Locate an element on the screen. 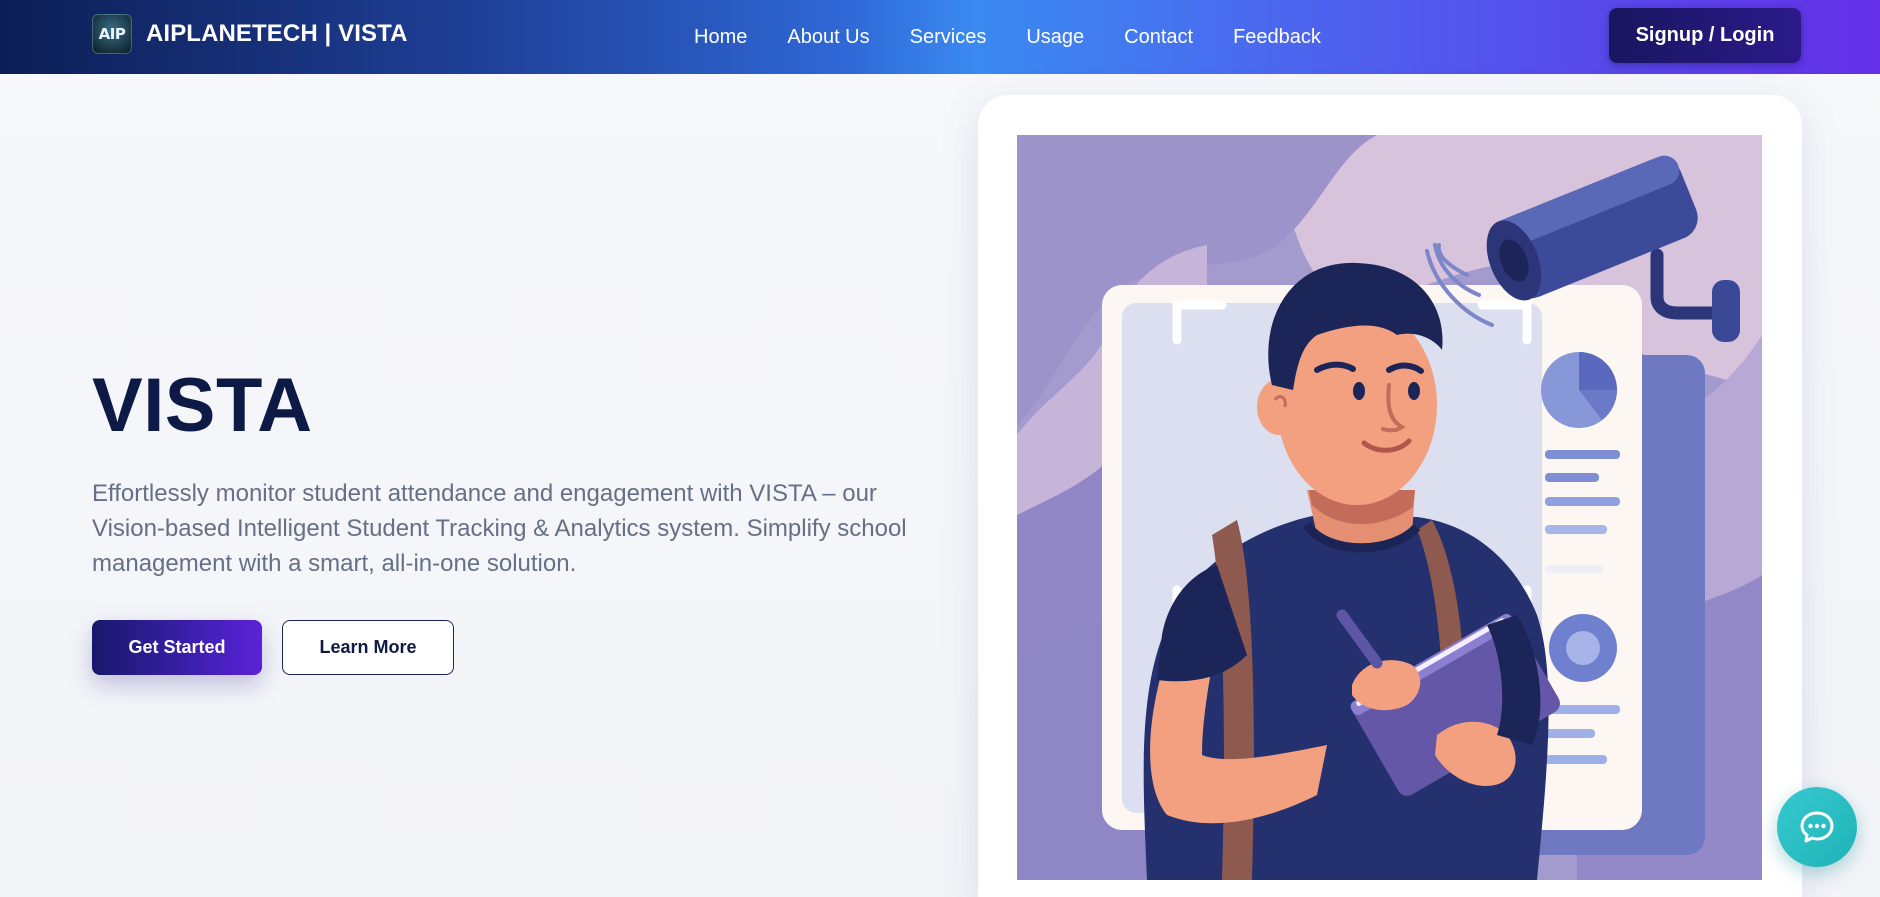  hero-title: VISTA is located at coordinates (202, 405).